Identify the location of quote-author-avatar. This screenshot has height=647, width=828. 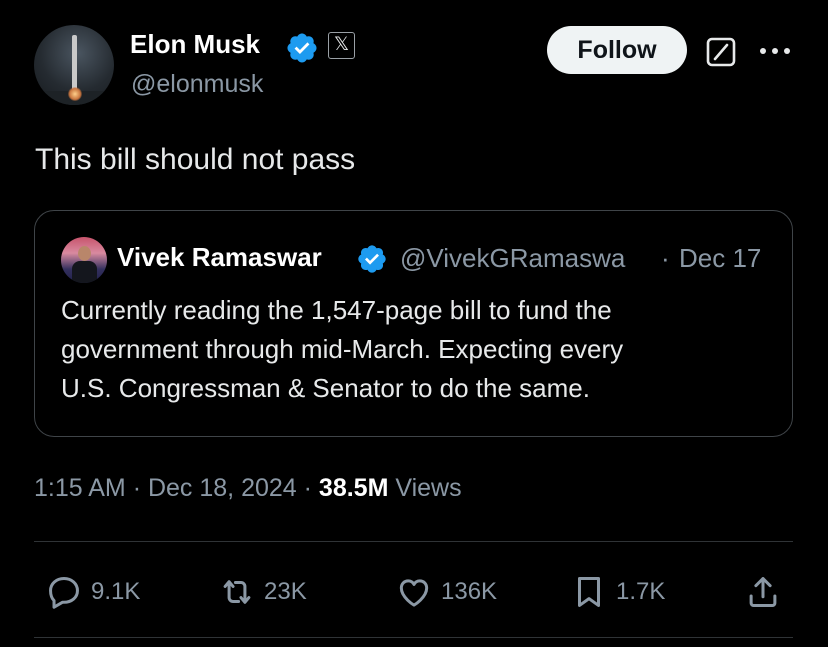
(84, 260).